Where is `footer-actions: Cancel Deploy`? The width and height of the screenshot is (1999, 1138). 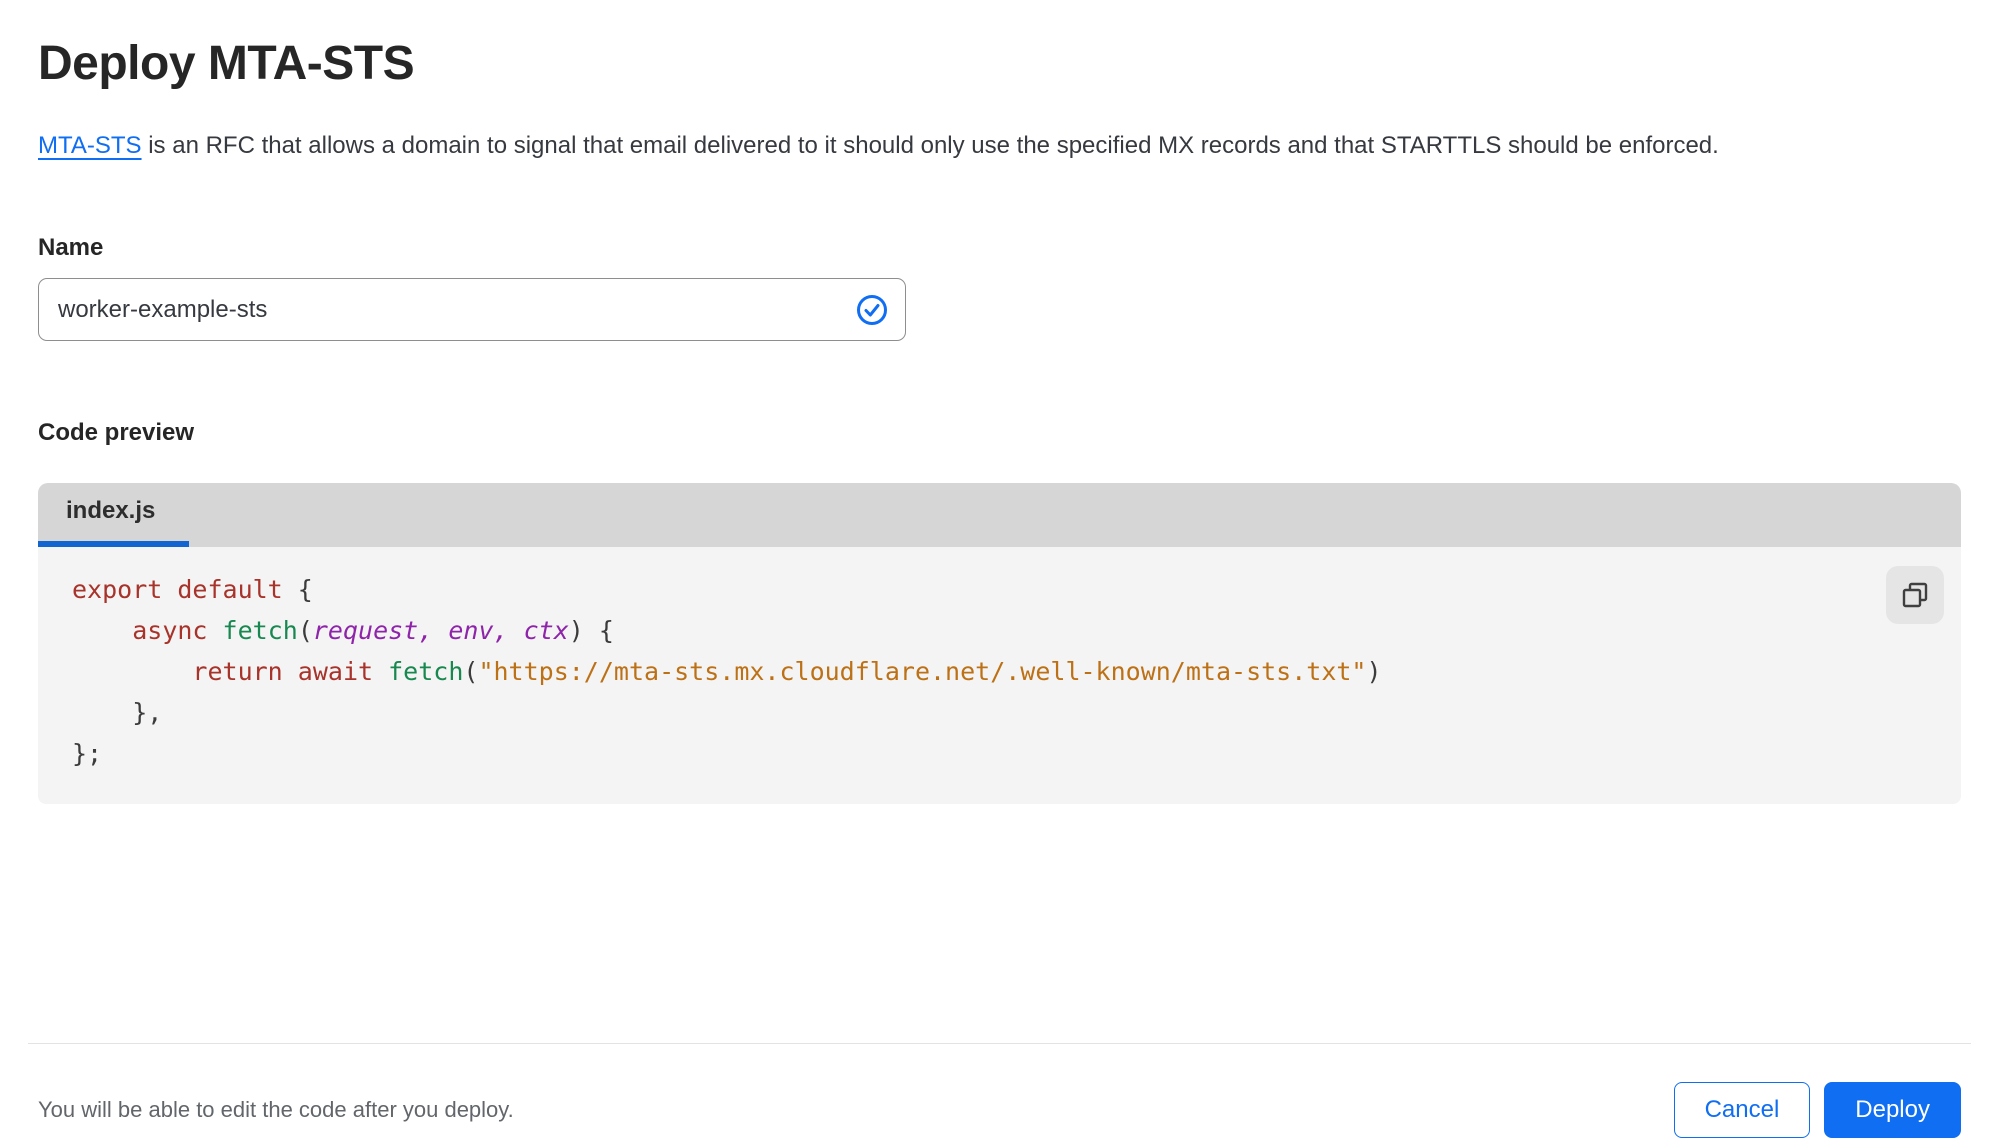 footer-actions: Cancel Deploy is located at coordinates (1817, 1110).